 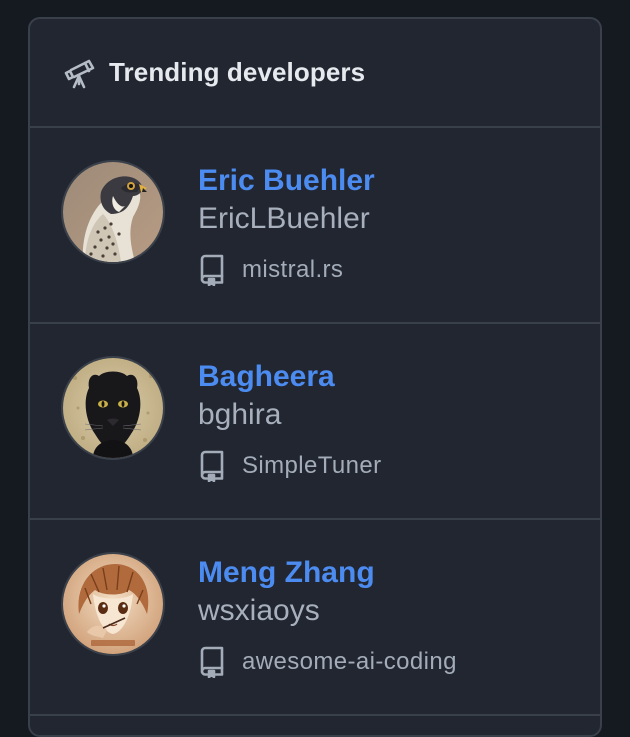 I want to click on repo-link: SimpleTuner, so click(x=290, y=466).